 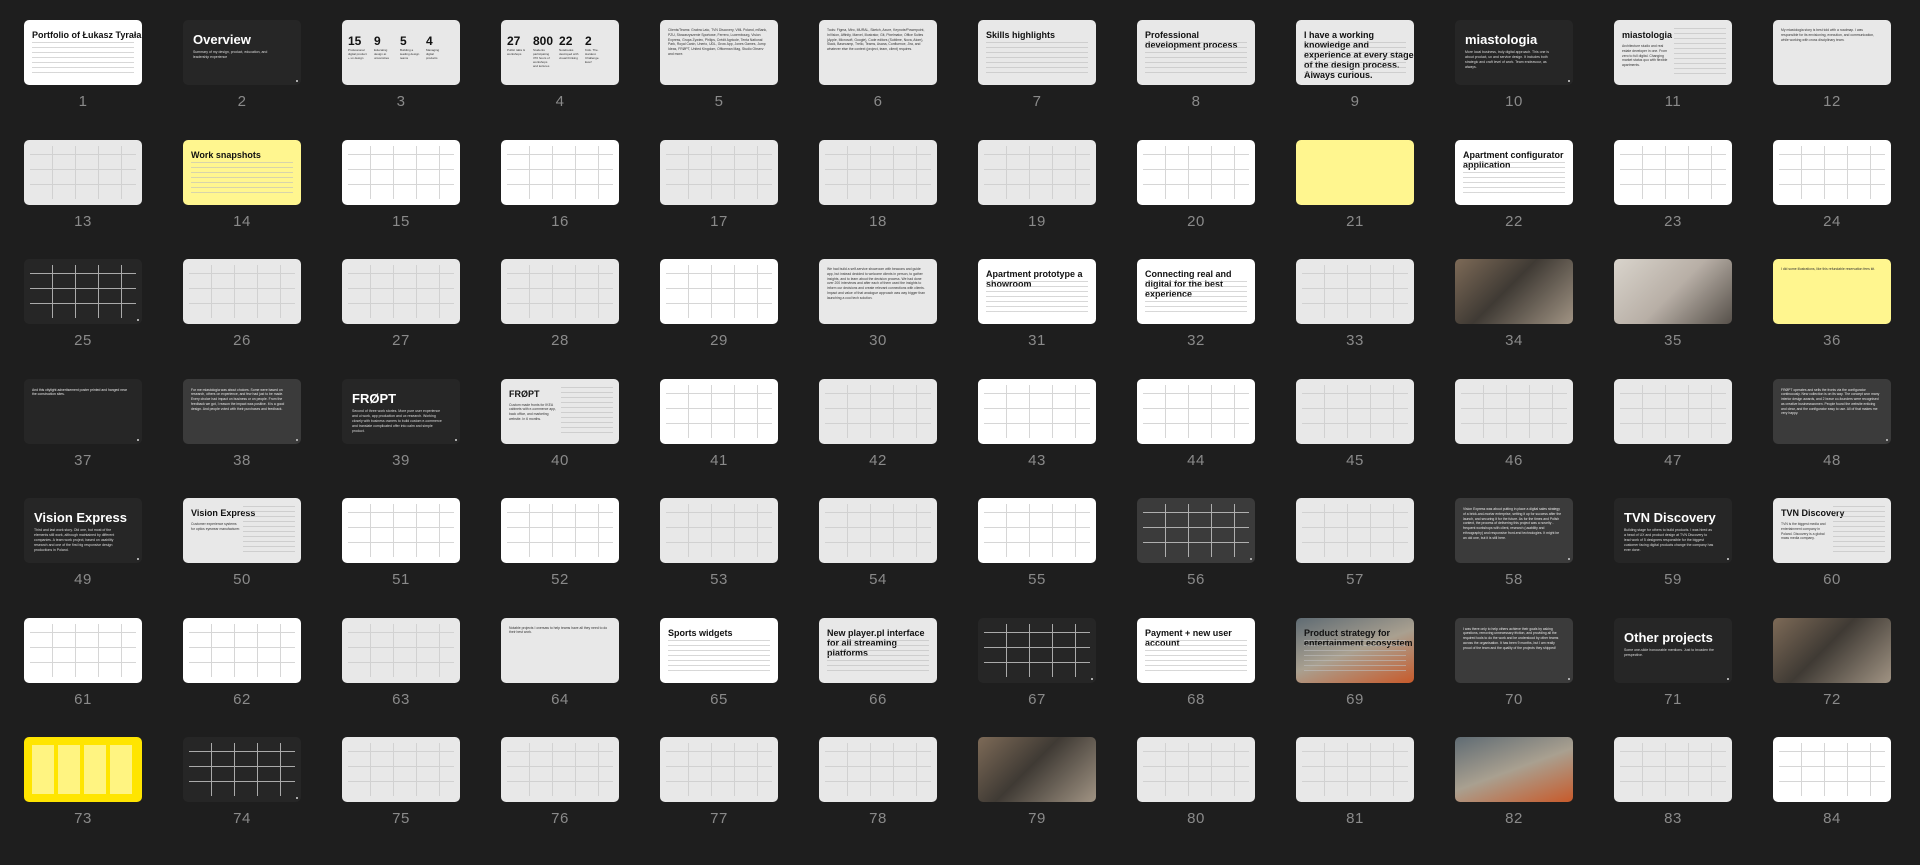 I want to click on slide-number: 72, so click(x=1832, y=699).